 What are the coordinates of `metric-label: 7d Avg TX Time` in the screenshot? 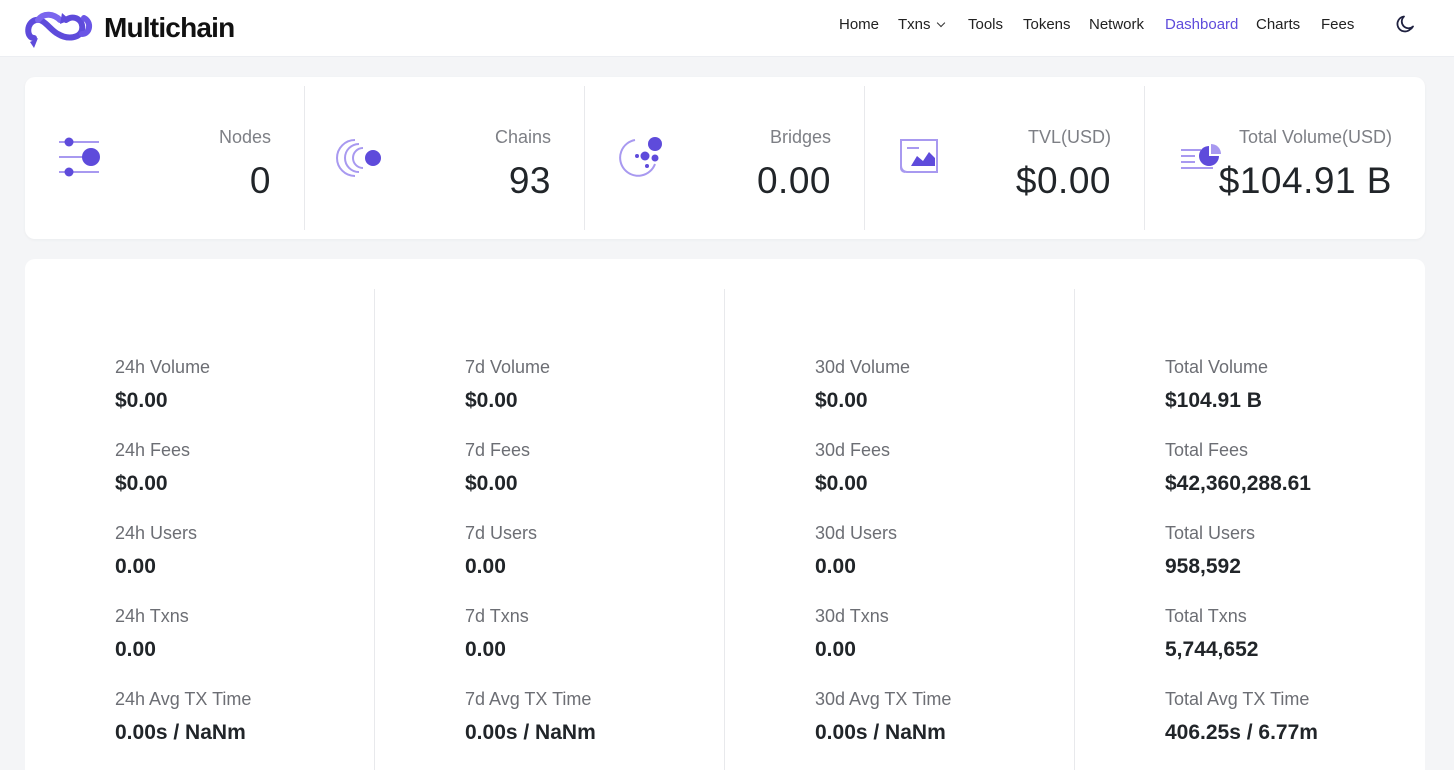 It's located at (528, 699).